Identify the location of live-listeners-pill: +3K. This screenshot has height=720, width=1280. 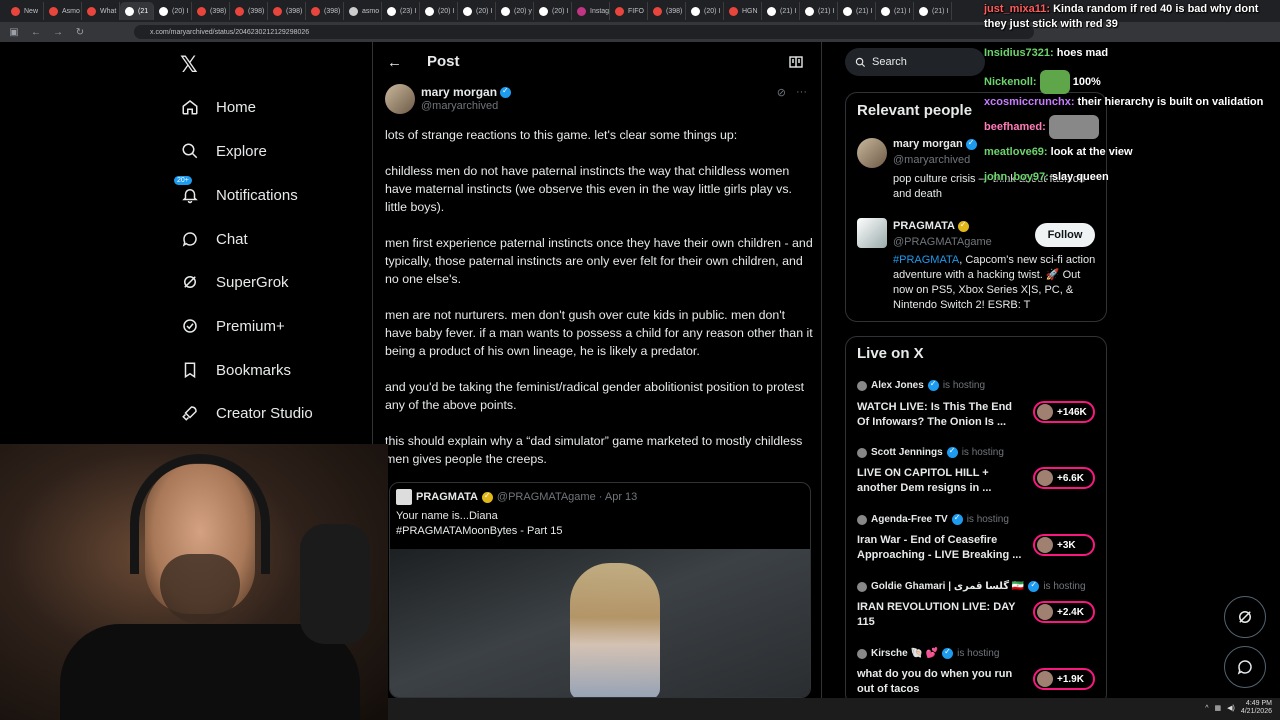
(1064, 545).